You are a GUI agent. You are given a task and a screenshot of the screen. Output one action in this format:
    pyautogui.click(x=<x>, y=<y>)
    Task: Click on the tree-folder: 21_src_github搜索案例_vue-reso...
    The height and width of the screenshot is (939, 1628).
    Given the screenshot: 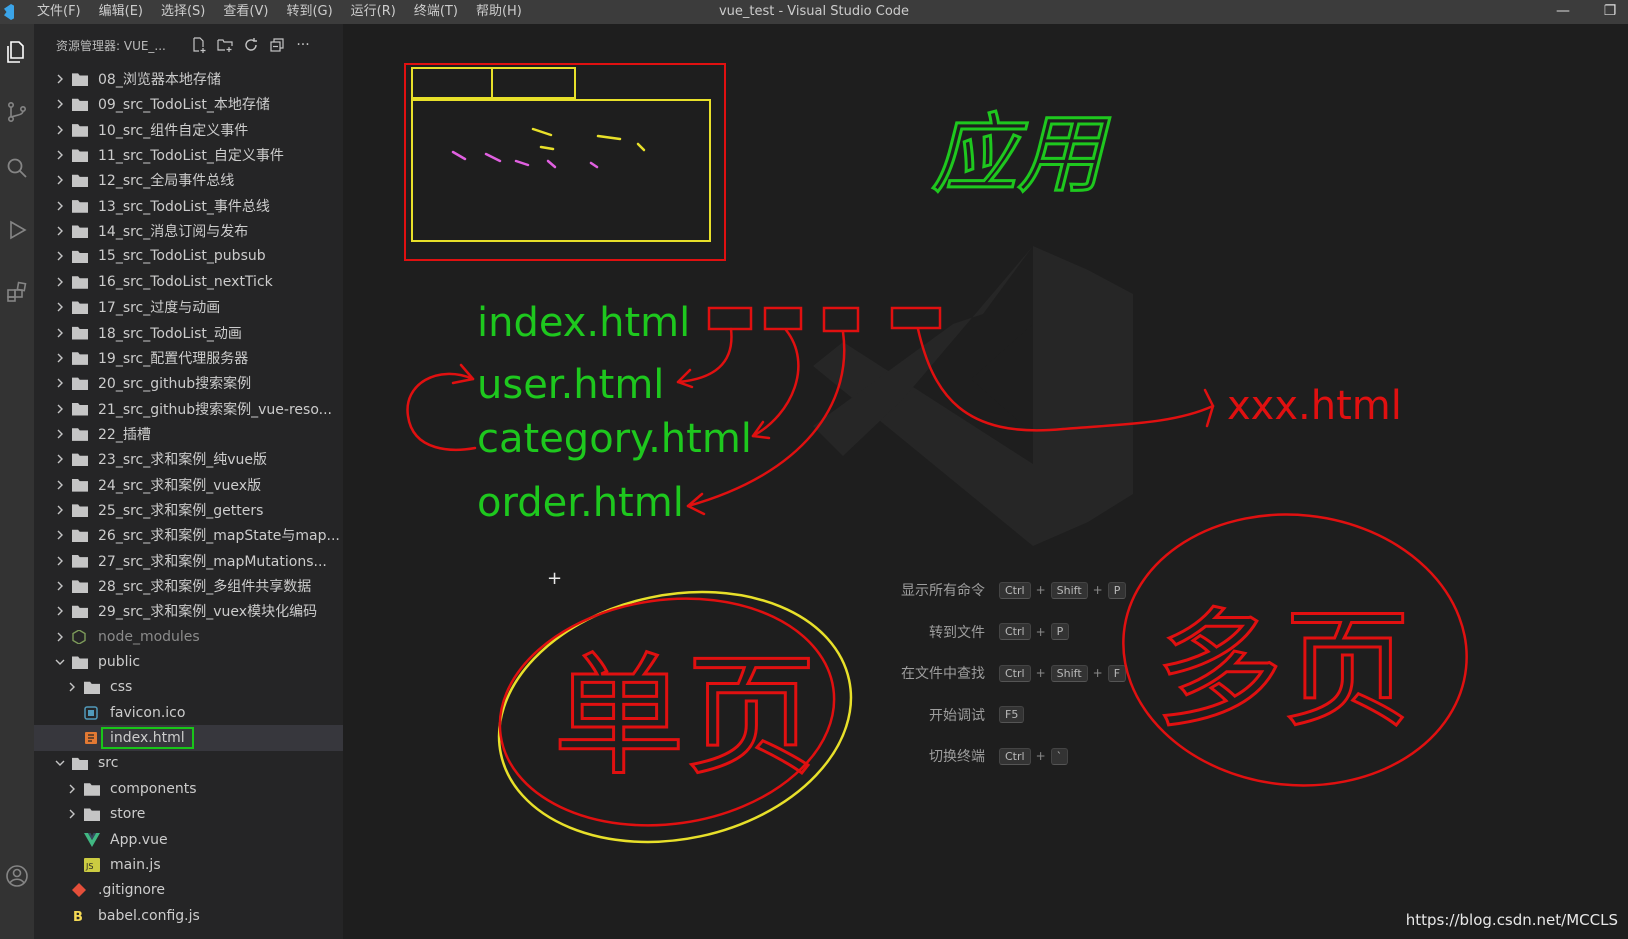 What is the action you would take?
    pyautogui.click(x=188, y=409)
    